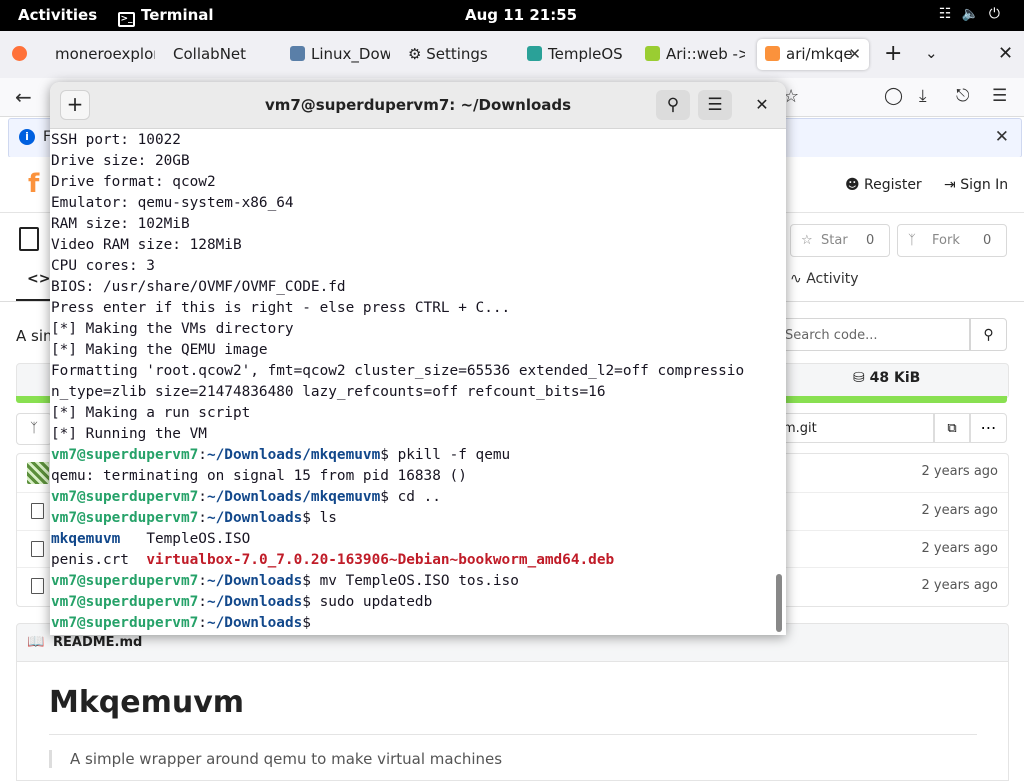 This screenshot has height=781, width=1024. I want to click on activity-label: Activity, so click(832, 279).